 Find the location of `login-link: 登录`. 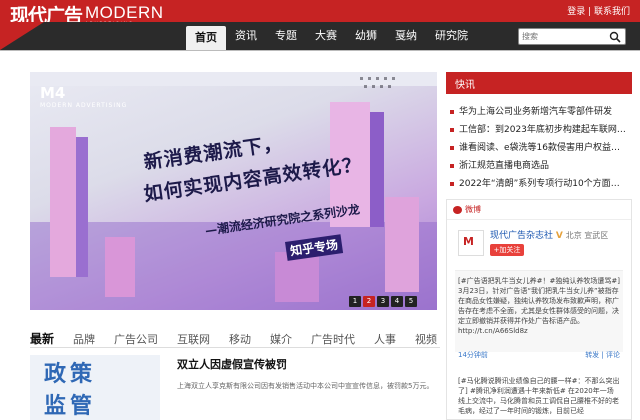

login-link: 登录 is located at coordinates (576, 12).